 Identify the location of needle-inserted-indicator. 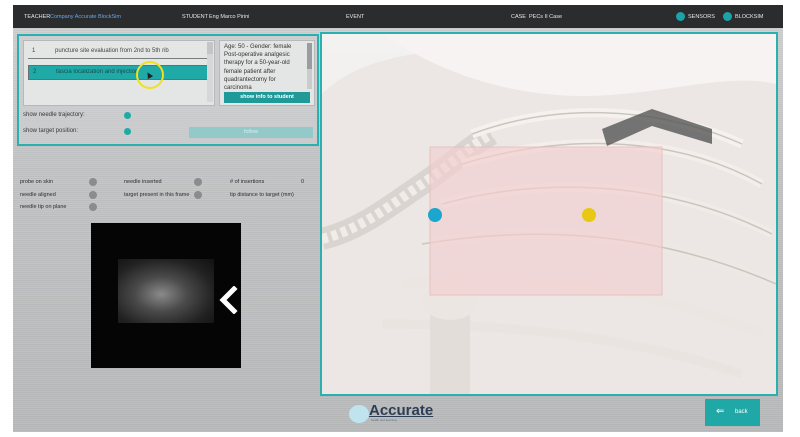
(198, 182).